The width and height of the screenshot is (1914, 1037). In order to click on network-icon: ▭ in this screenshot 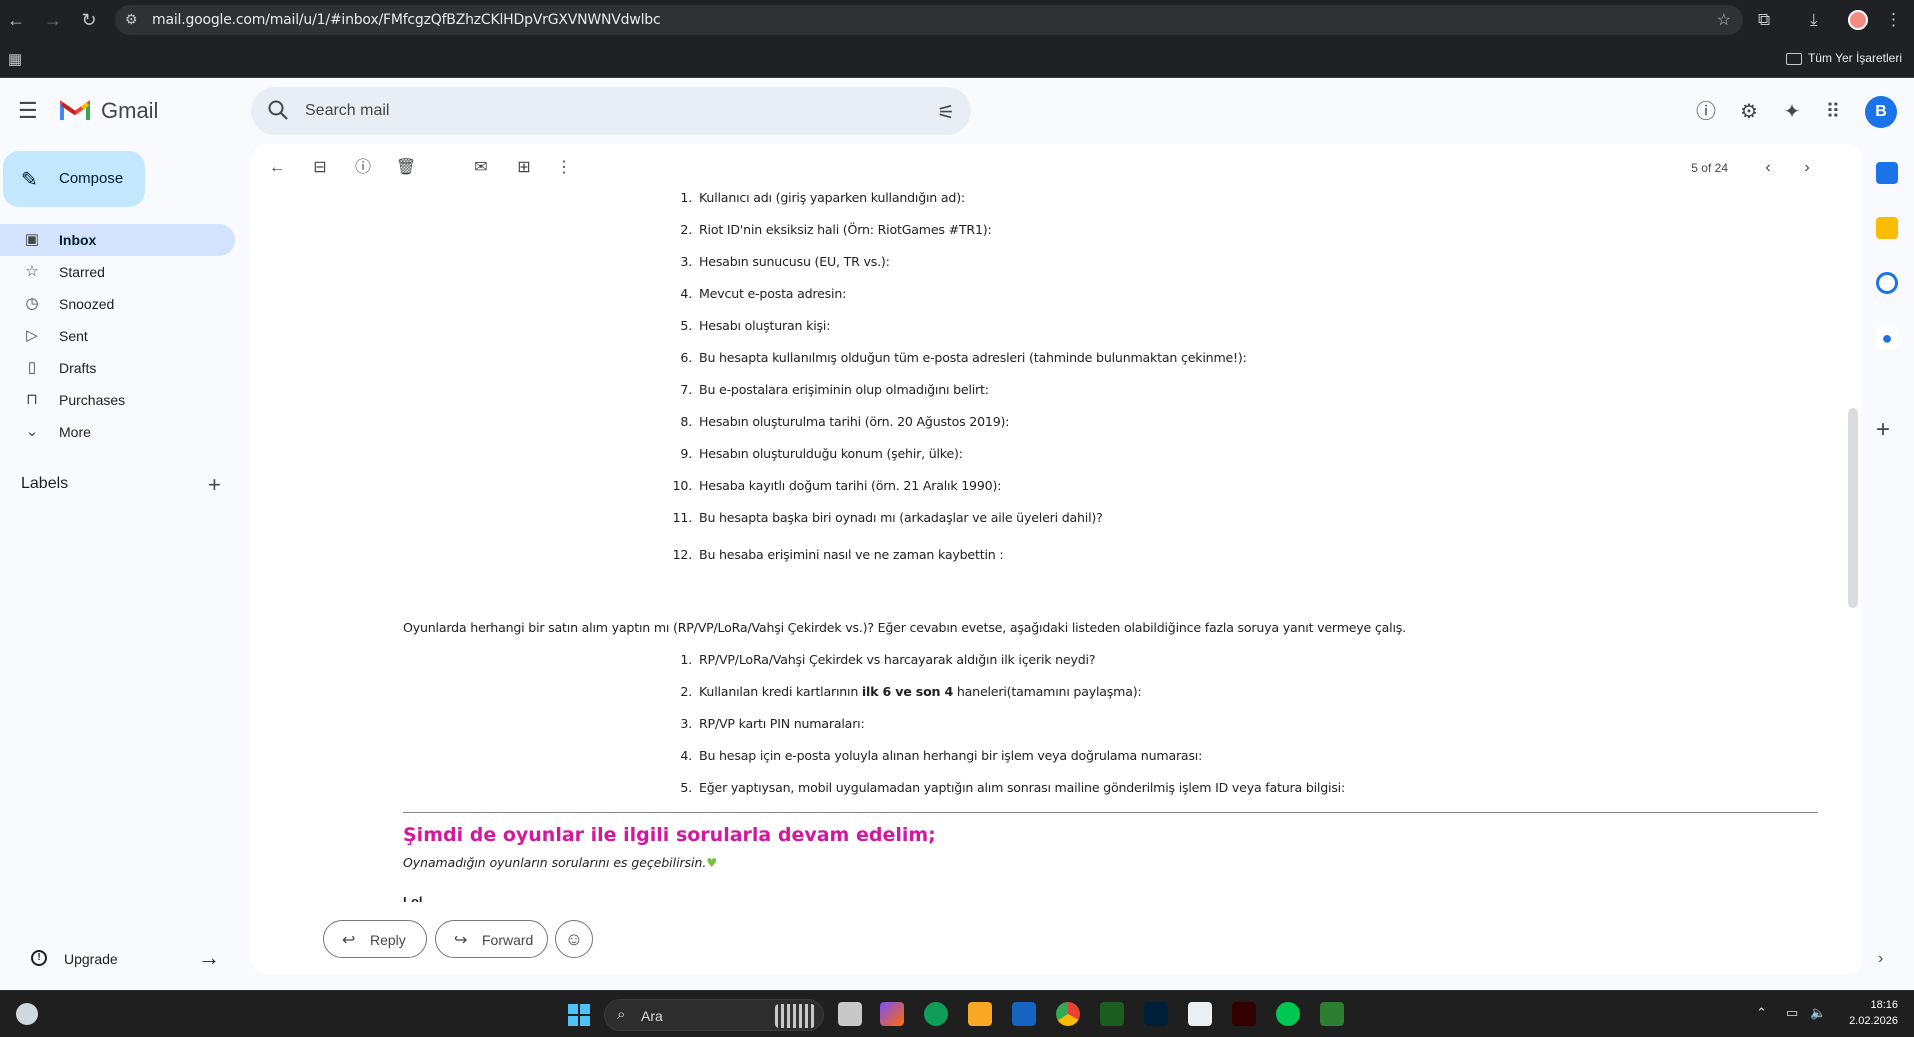, I will do `click(1792, 1013)`.